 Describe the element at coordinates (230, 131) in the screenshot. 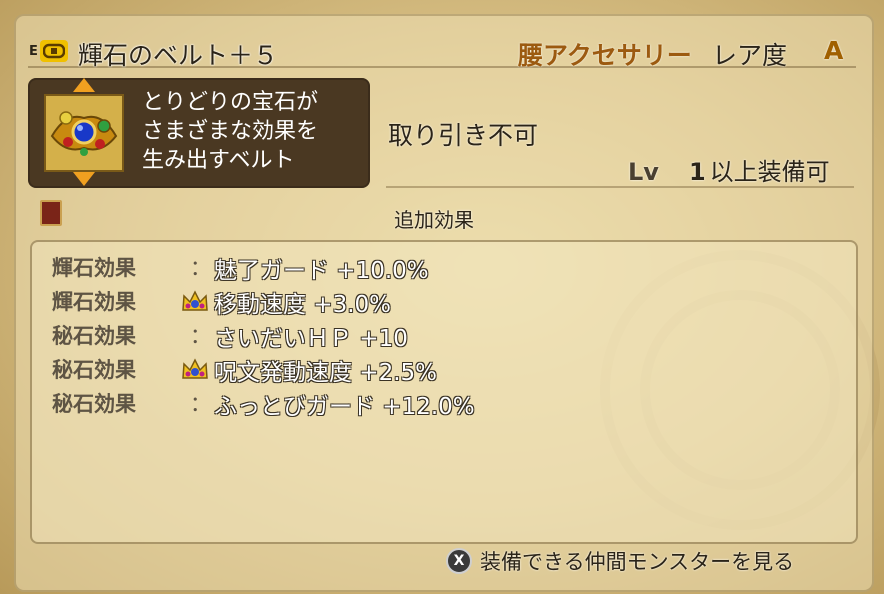

I see `description-line: さまざまな効果を` at that location.